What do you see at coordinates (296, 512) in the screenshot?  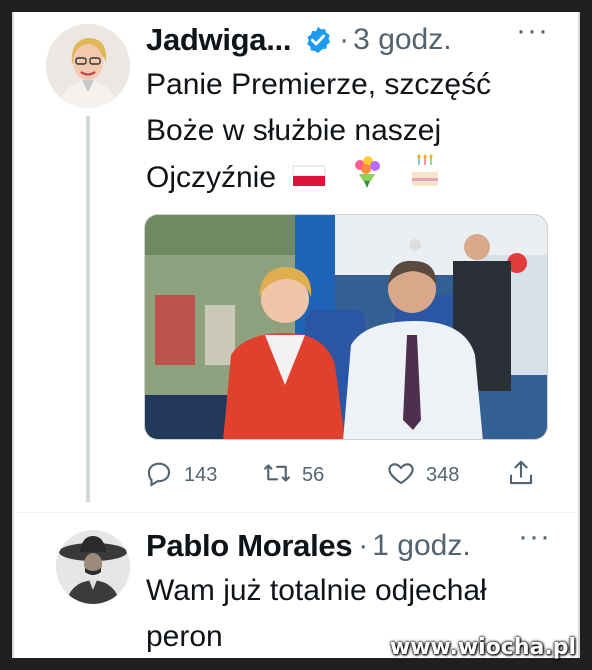 I see `tweet-divider` at bounding box center [296, 512].